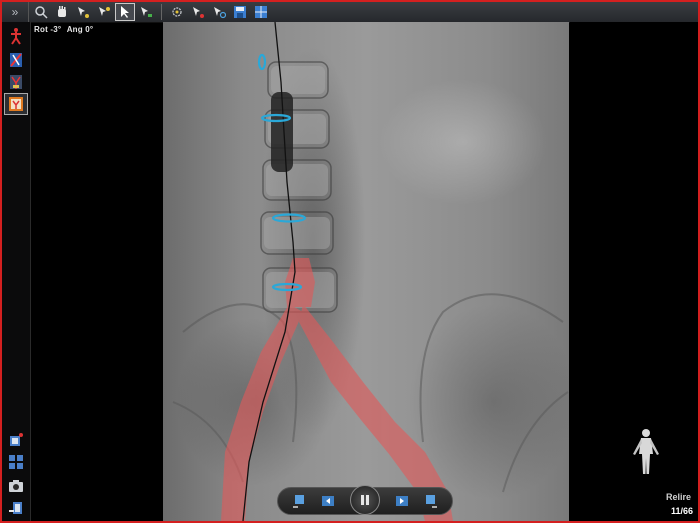 This screenshot has width=700, height=523. What do you see at coordinates (682, 511) in the screenshot?
I see `frame-counter: 11/66` at bounding box center [682, 511].